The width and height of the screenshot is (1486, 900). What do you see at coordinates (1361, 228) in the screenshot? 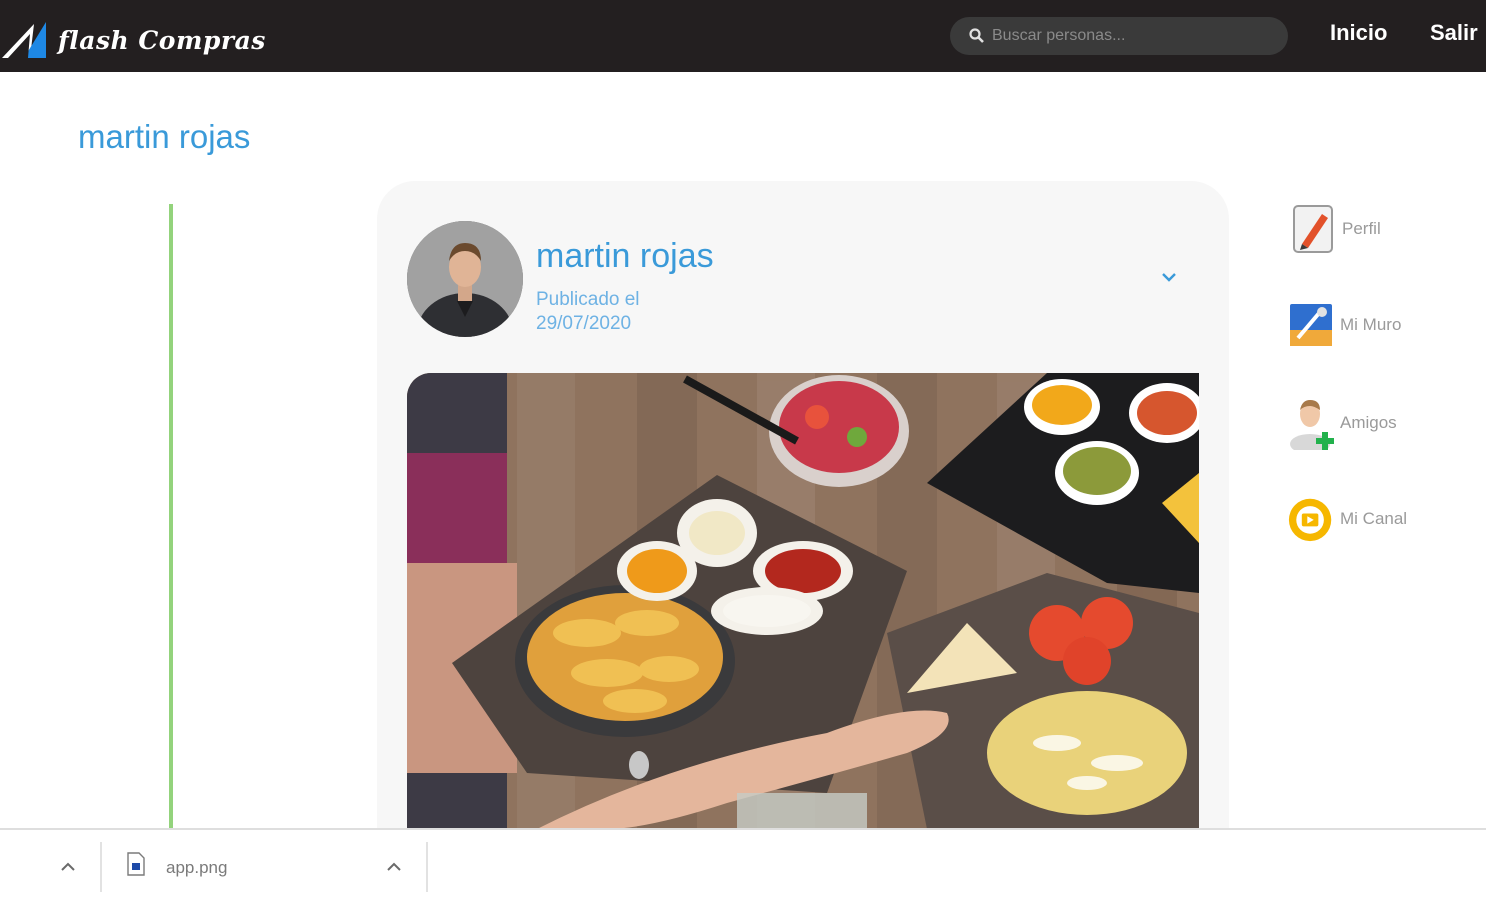
I see `sidebar-item-label: Perfil` at bounding box center [1361, 228].